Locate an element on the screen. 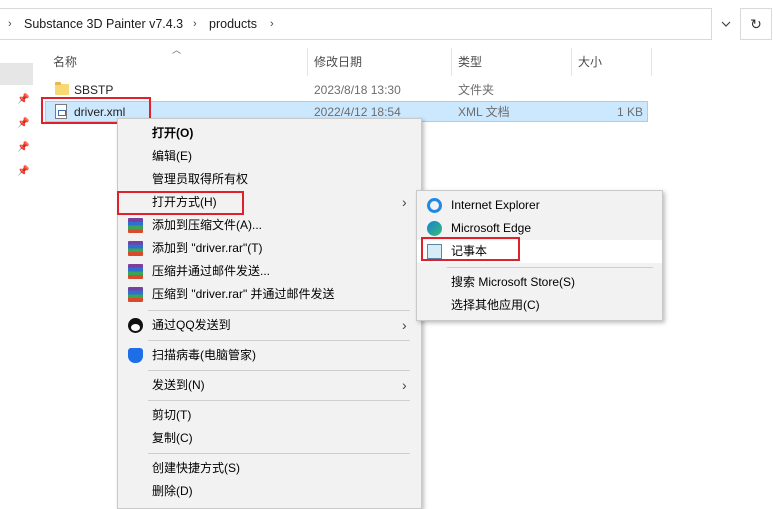 The width and height of the screenshot is (781, 509). refresh-icon: ↻ is located at coordinates (756, 24).